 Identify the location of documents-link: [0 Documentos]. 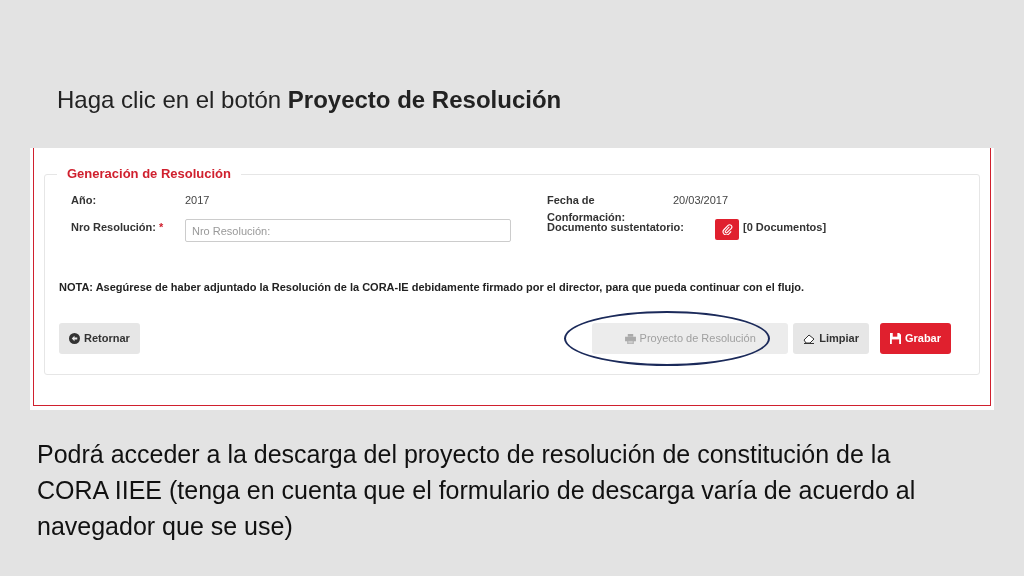
(785, 227).